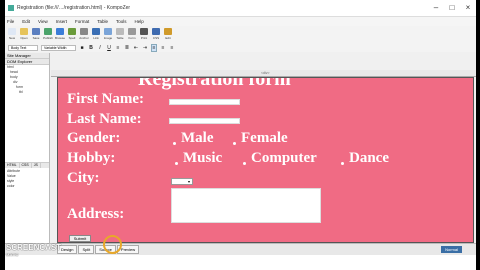 This screenshot has width=480, height=270. What do you see at coordinates (108, 35) in the screenshot?
I see `toolbar-button-image: Image` at bounding box center [108, 35].